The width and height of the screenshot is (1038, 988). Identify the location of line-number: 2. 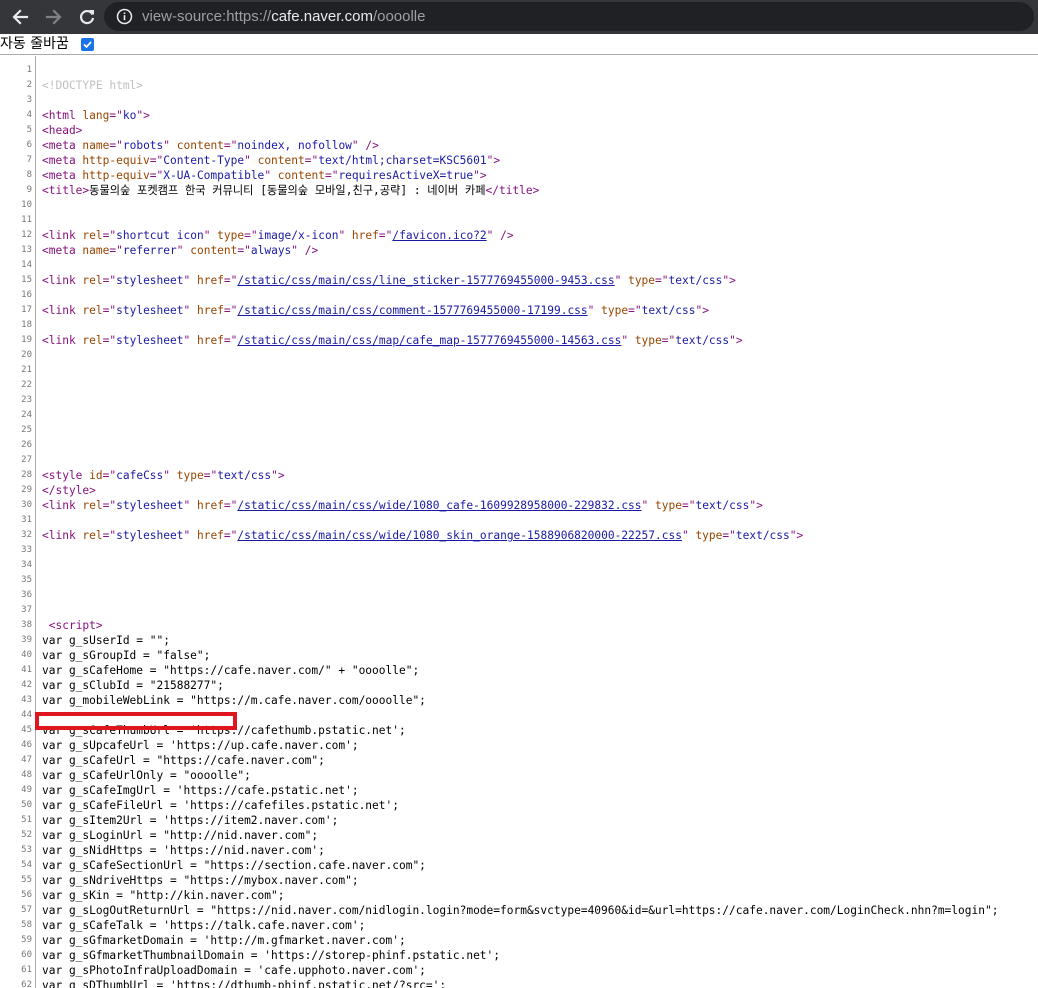
(29, 85).